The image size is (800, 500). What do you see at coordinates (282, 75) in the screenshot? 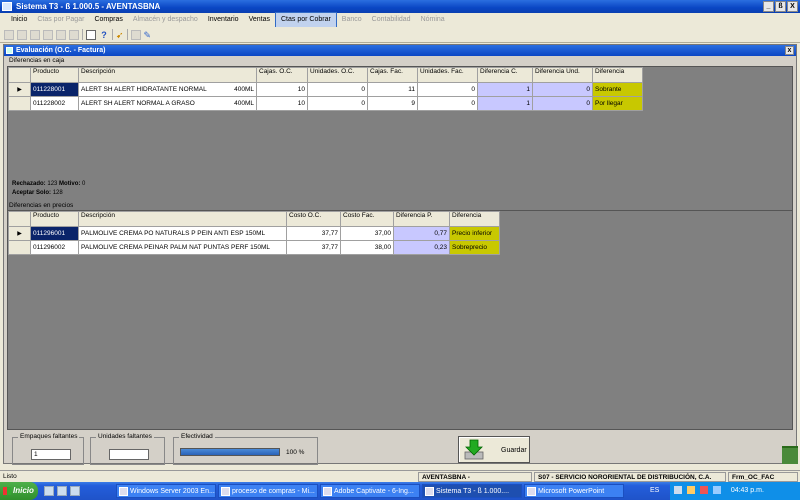
I see `col-cajas-oc: Cajas. O.C.` at bounding box center [282, 75].